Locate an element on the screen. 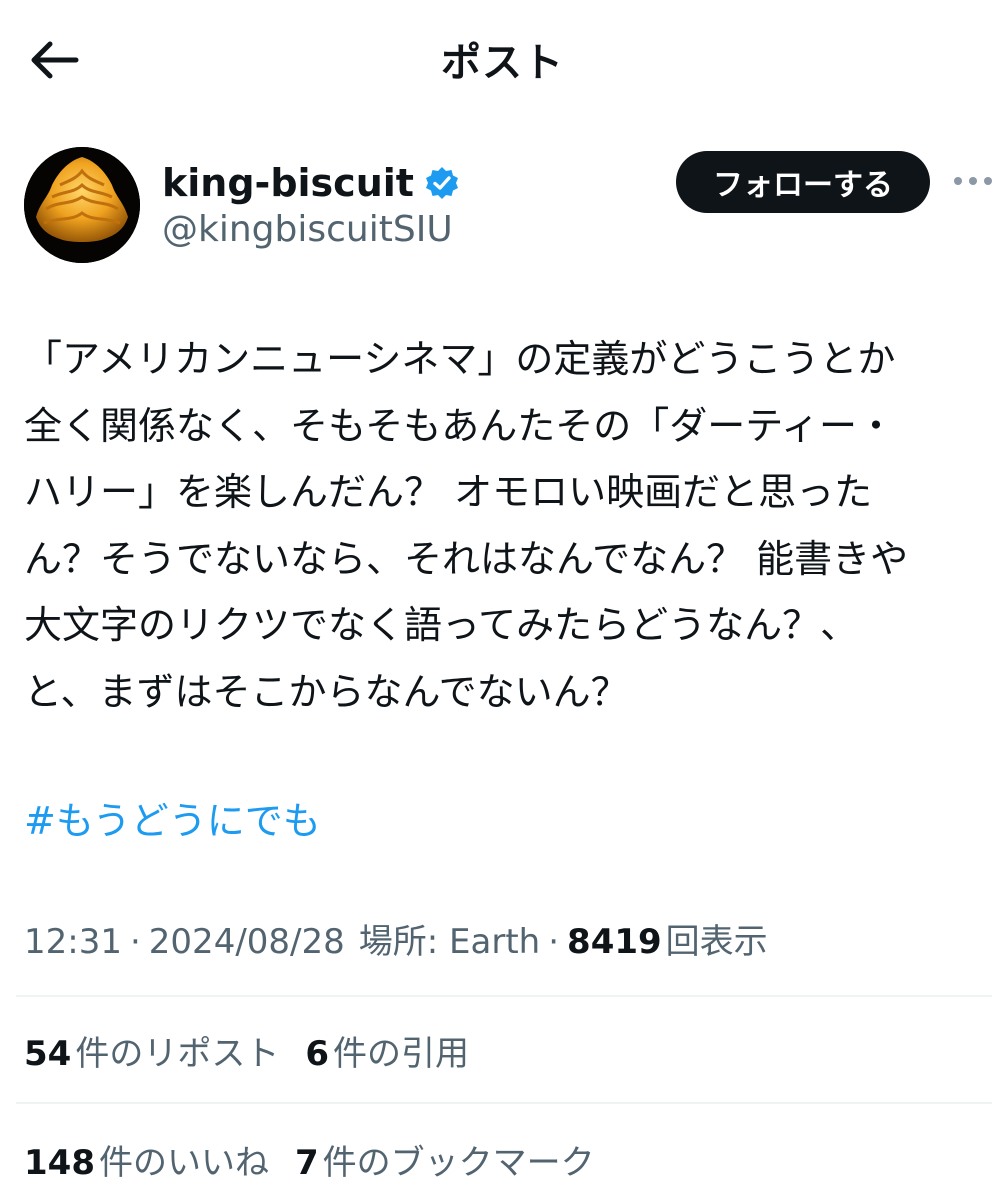  more-horizontal-icon is located at coordinates (973, 181).